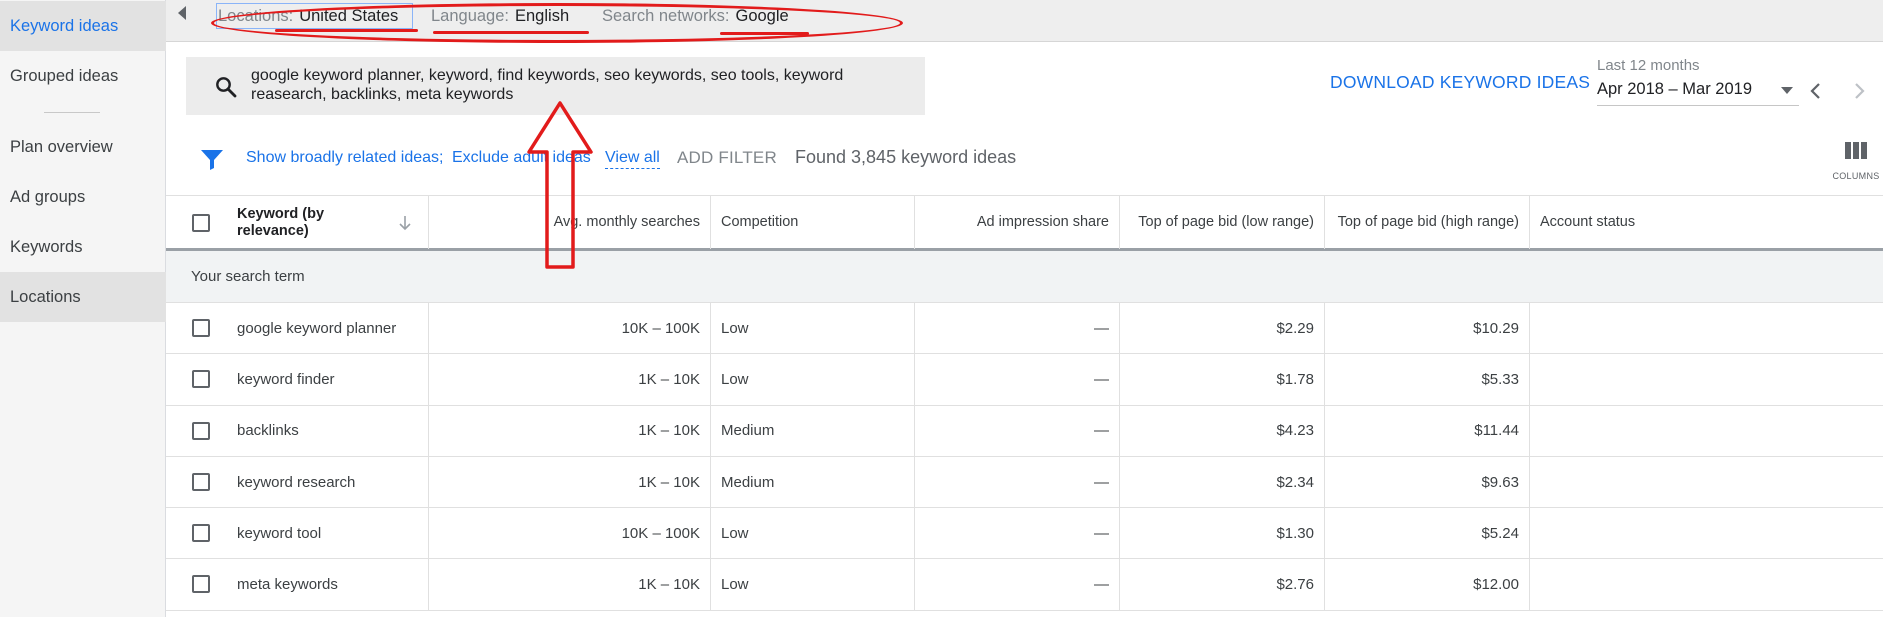  What do you see at coordinates (346, 30) in the screenshot?
I see `annotation-underline-locations` at bounding box center [346, 30].